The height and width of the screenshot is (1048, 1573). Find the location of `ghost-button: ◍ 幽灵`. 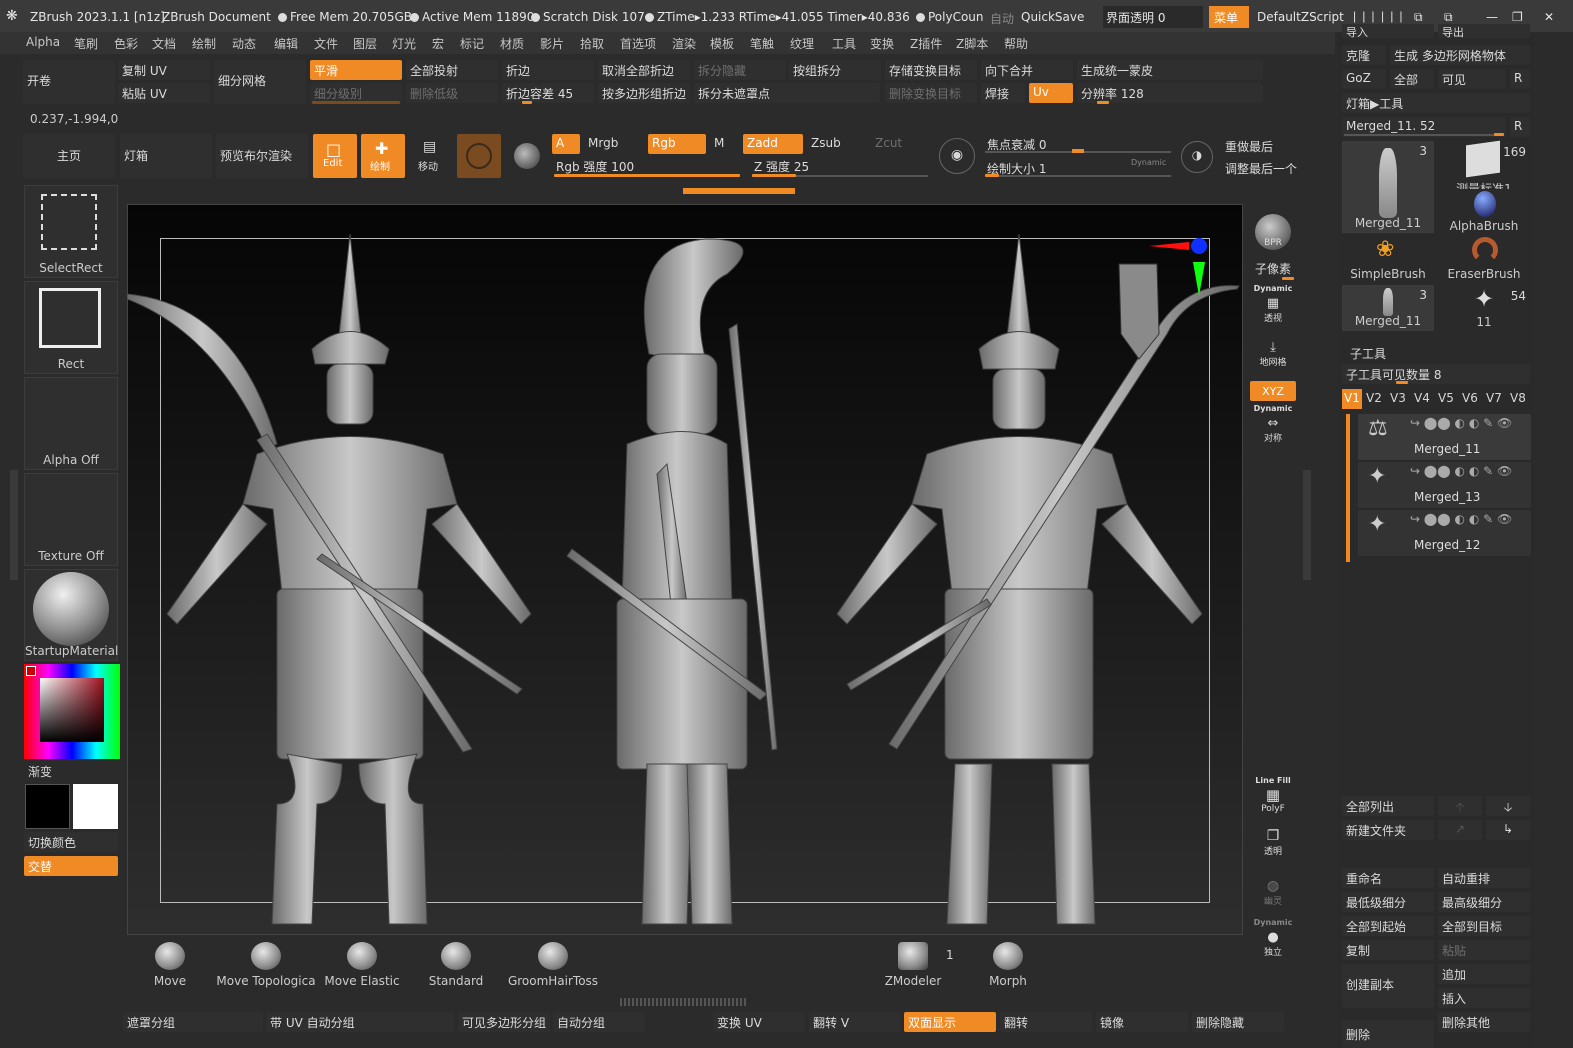

ghost-button: ◍ 幽灵 is located at coordinates (1273, 895).